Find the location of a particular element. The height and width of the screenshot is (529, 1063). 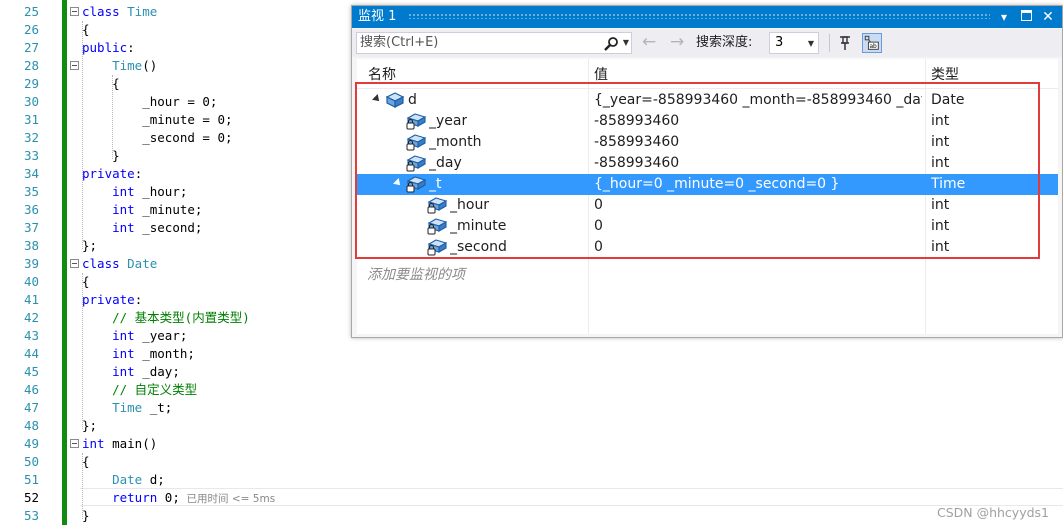

indent-guide is located at coordinates (82, 135).